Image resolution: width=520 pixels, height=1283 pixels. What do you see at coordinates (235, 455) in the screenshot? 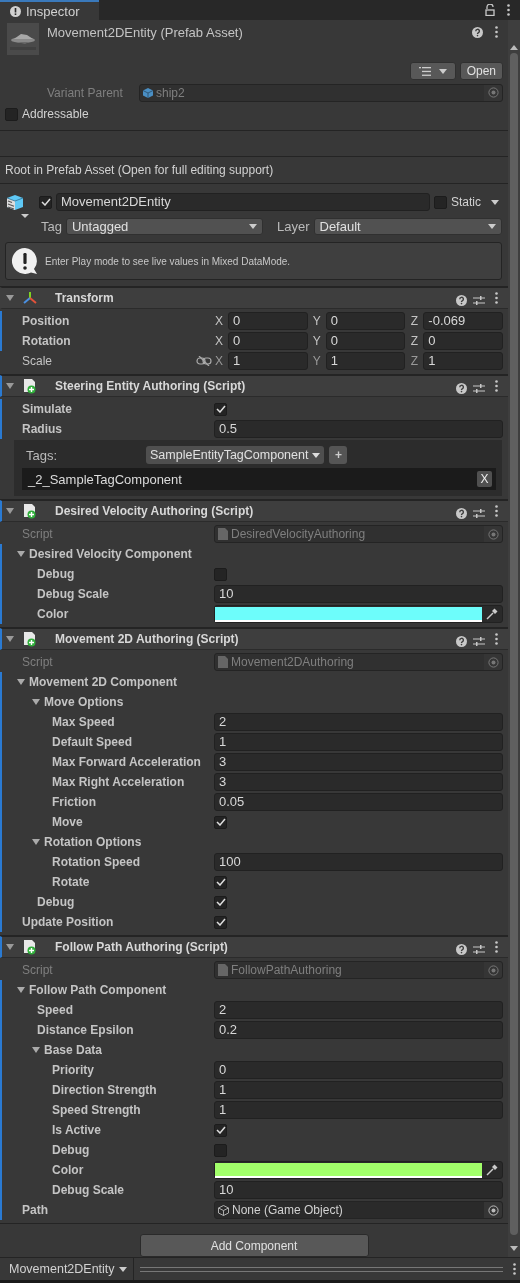
I see `tag-type-dropdown: SampleEntityTagComponent` at bounding box center [235, 455].